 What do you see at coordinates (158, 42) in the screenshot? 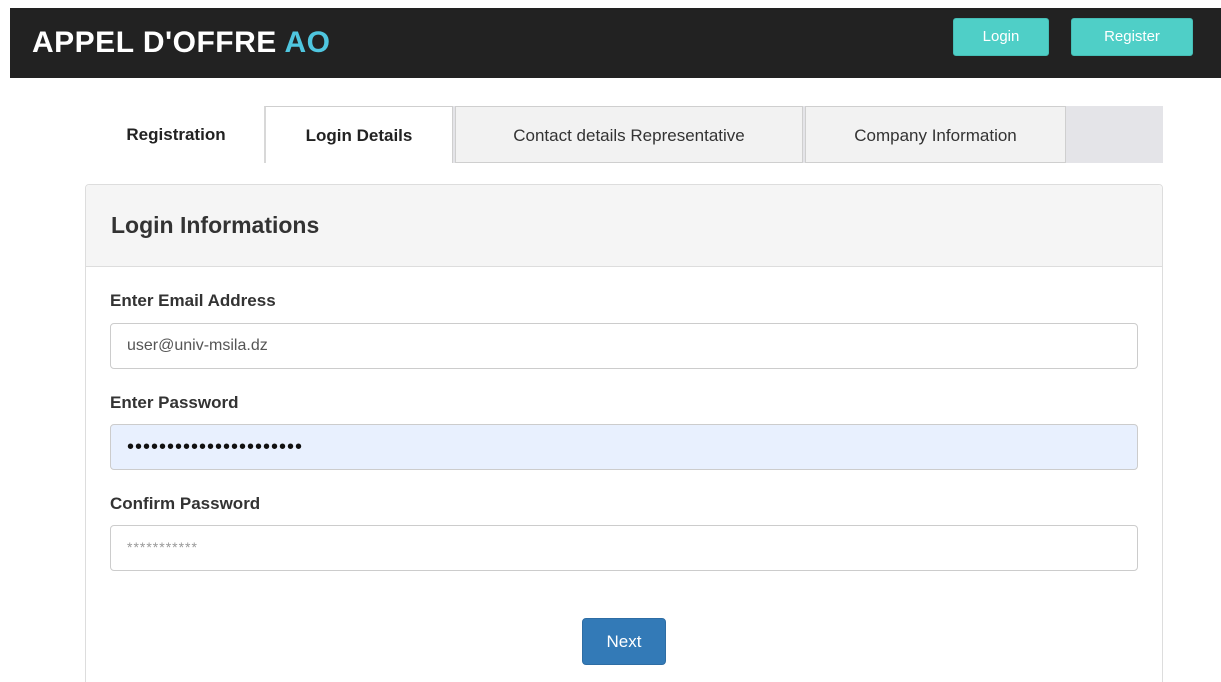
I see `brand-main-text: APPEL D'OFFRE` at bounding box center [158, 42].